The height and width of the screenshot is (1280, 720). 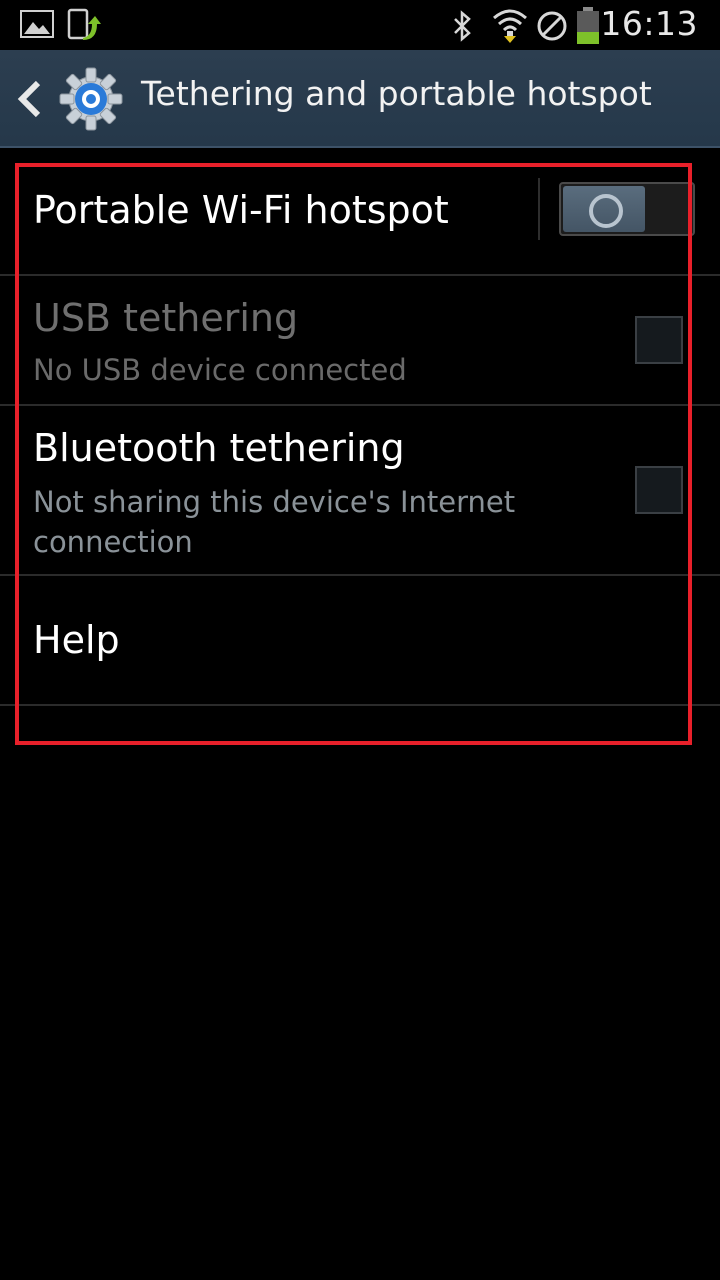 I want to click on bluetooth-icon, so click(x=462, y=26).